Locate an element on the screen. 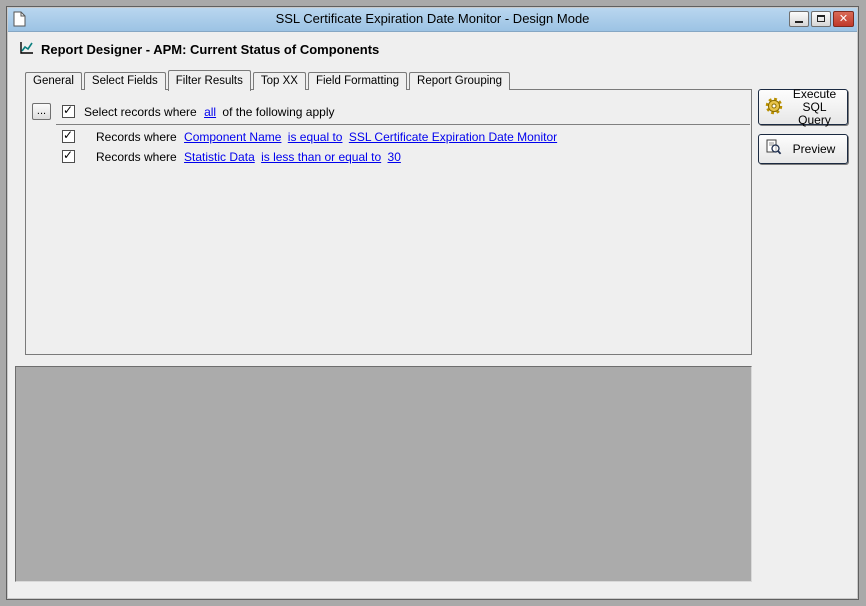  tab-top-xx: Top XX is located at coordinates (279, 81).